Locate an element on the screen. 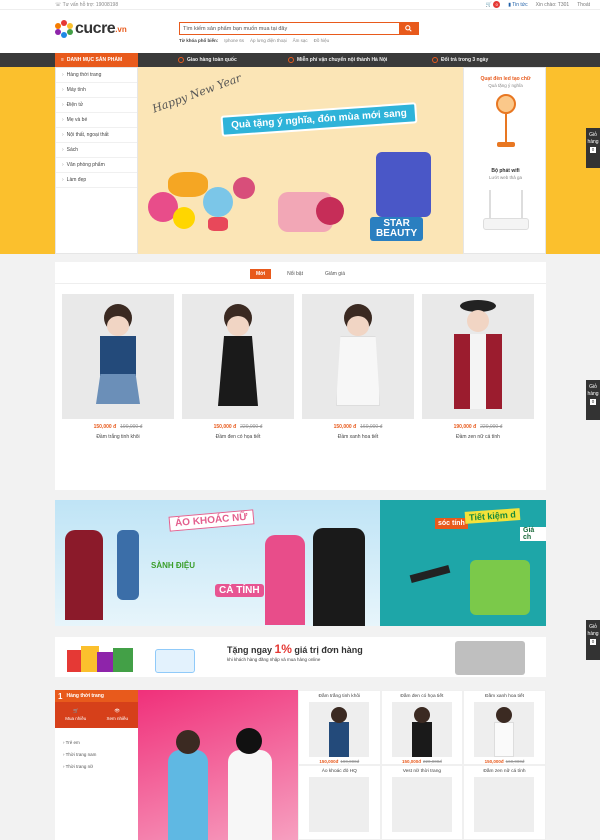 The height and width of the screenshot is (840, 600). search-button is located at coordinates (408, 28).